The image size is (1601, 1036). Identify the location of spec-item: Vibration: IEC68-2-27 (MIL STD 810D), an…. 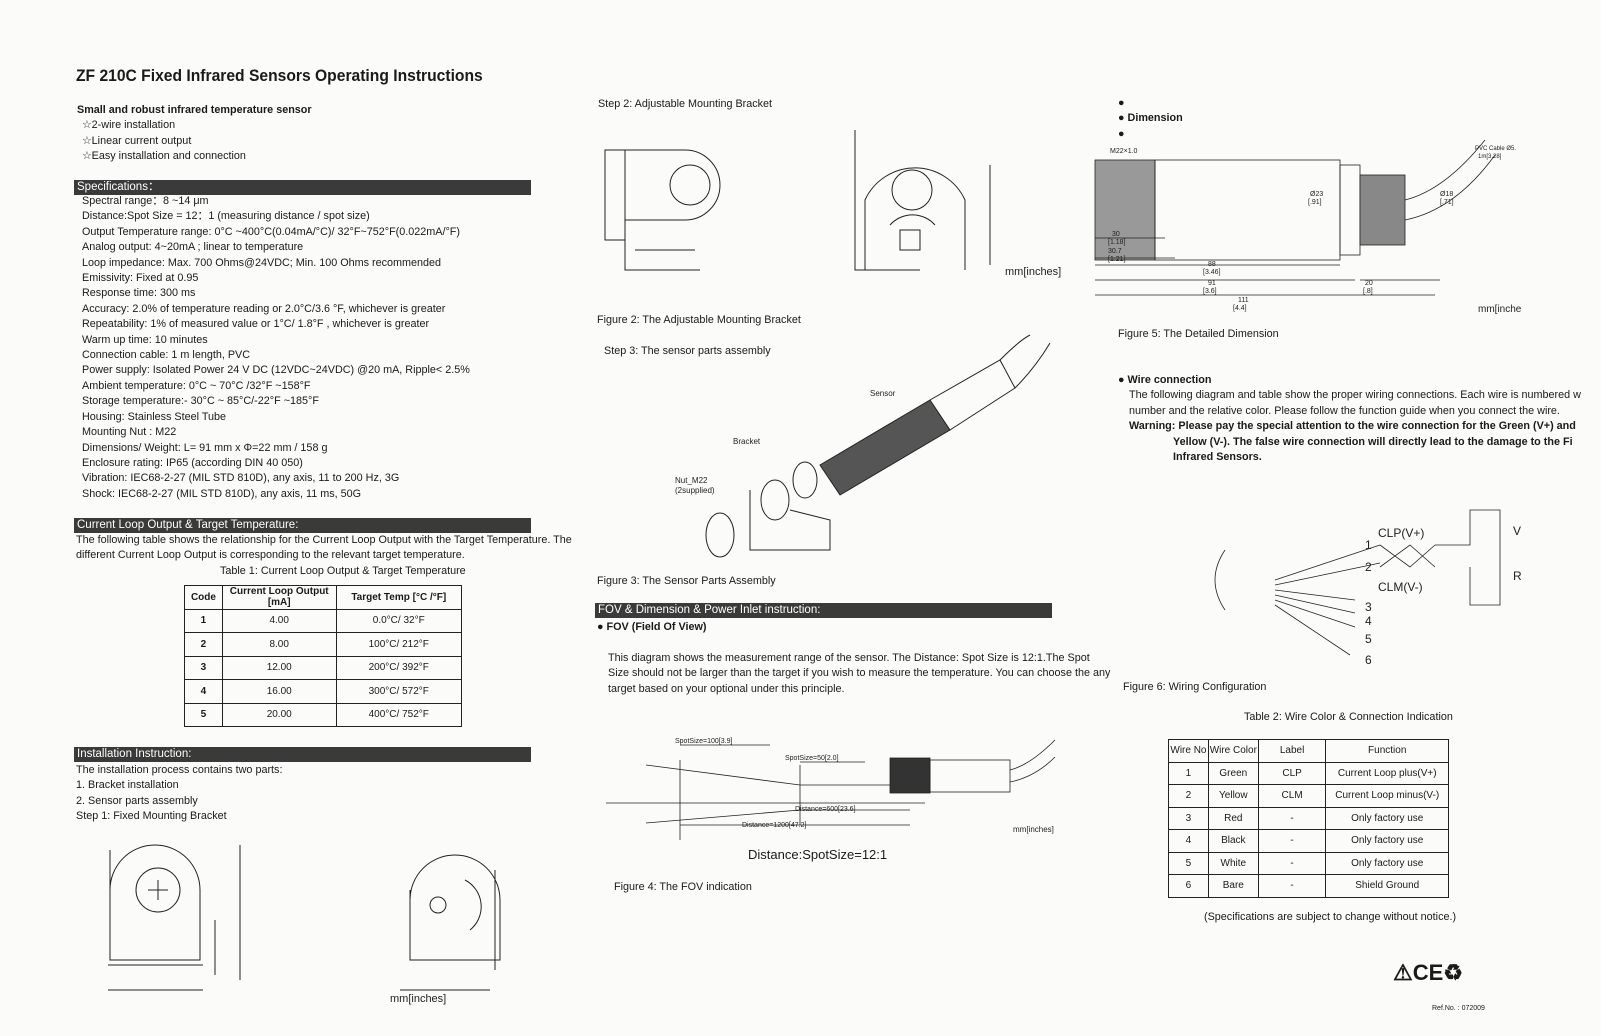
(241, 478).